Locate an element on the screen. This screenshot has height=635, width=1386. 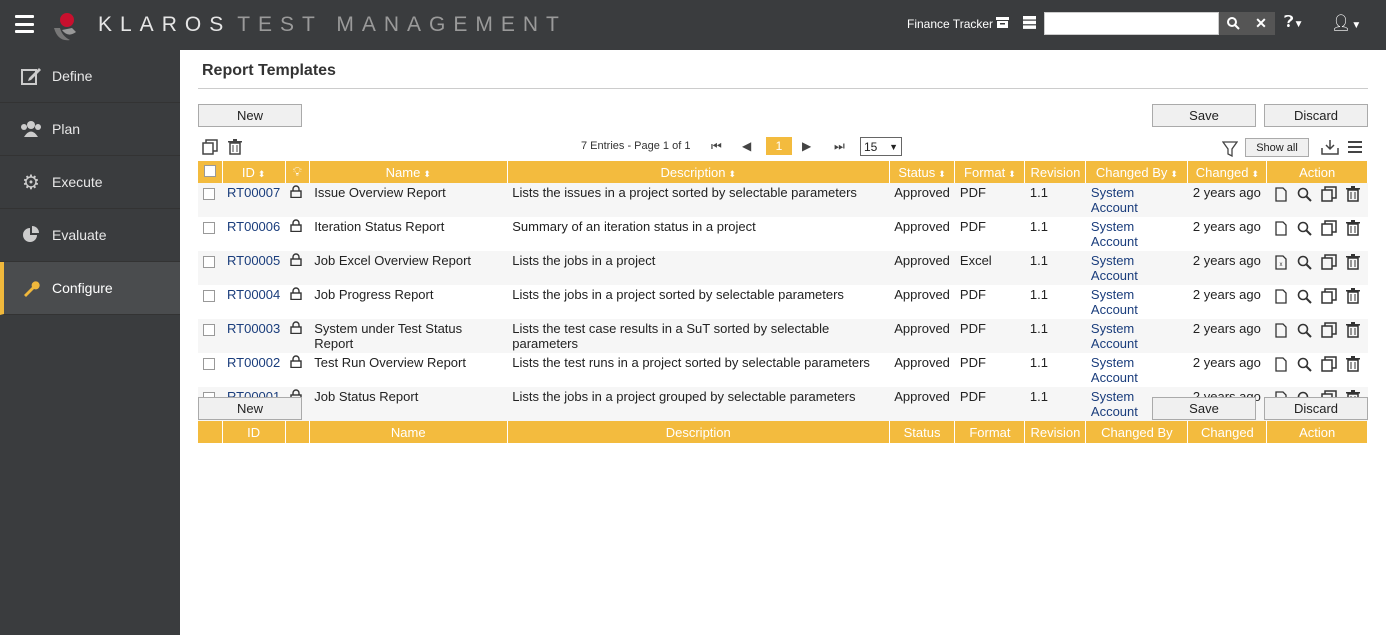
description-column-header: Description ⬍ is located at coordinates (698, 172).